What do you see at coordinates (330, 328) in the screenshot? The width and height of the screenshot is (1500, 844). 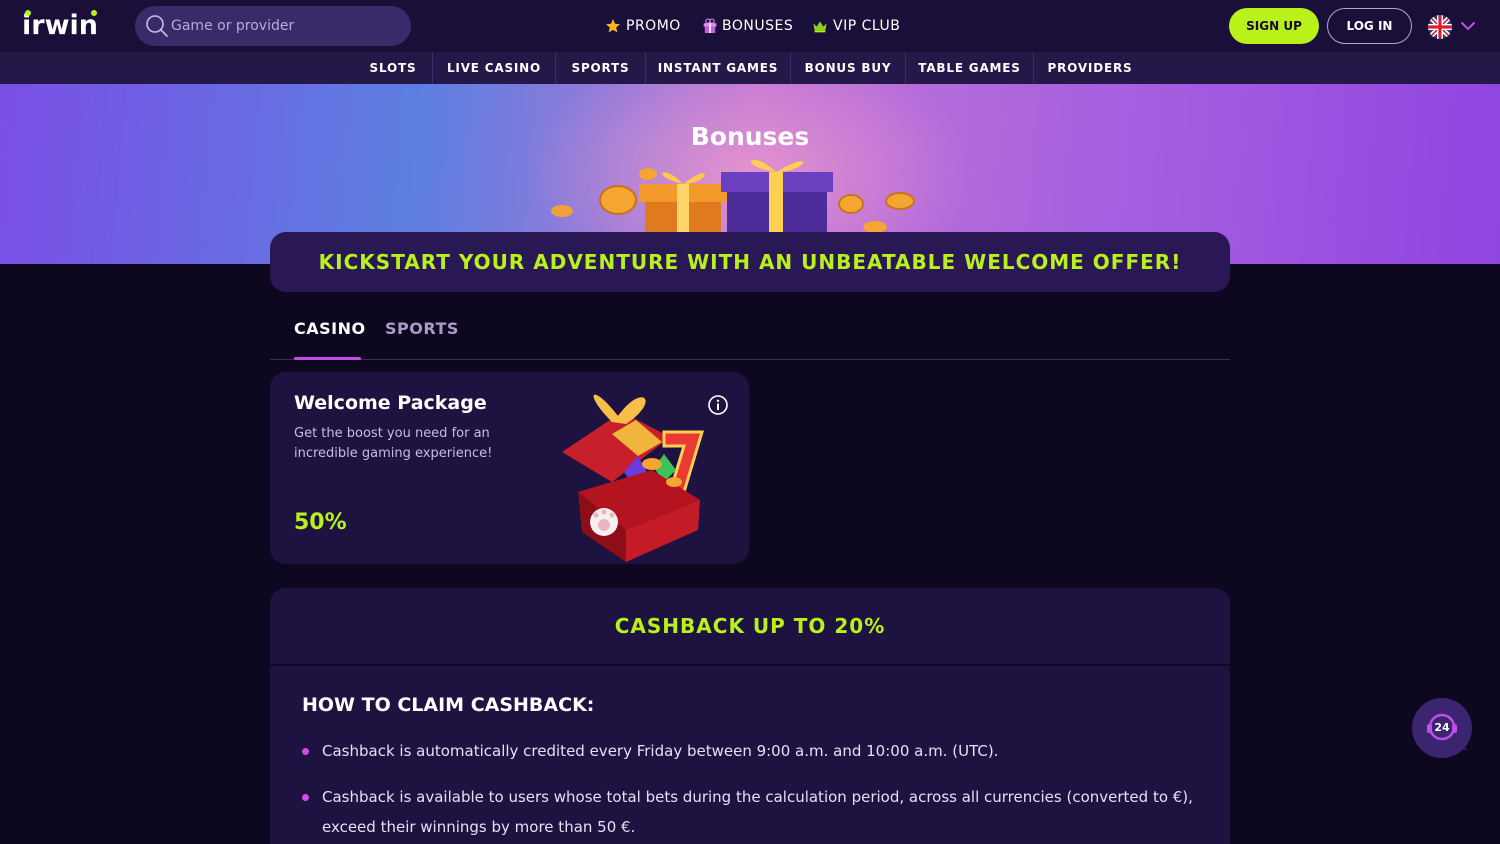 I see `tab-casino: CASINO` at bounding box center [330, 328].